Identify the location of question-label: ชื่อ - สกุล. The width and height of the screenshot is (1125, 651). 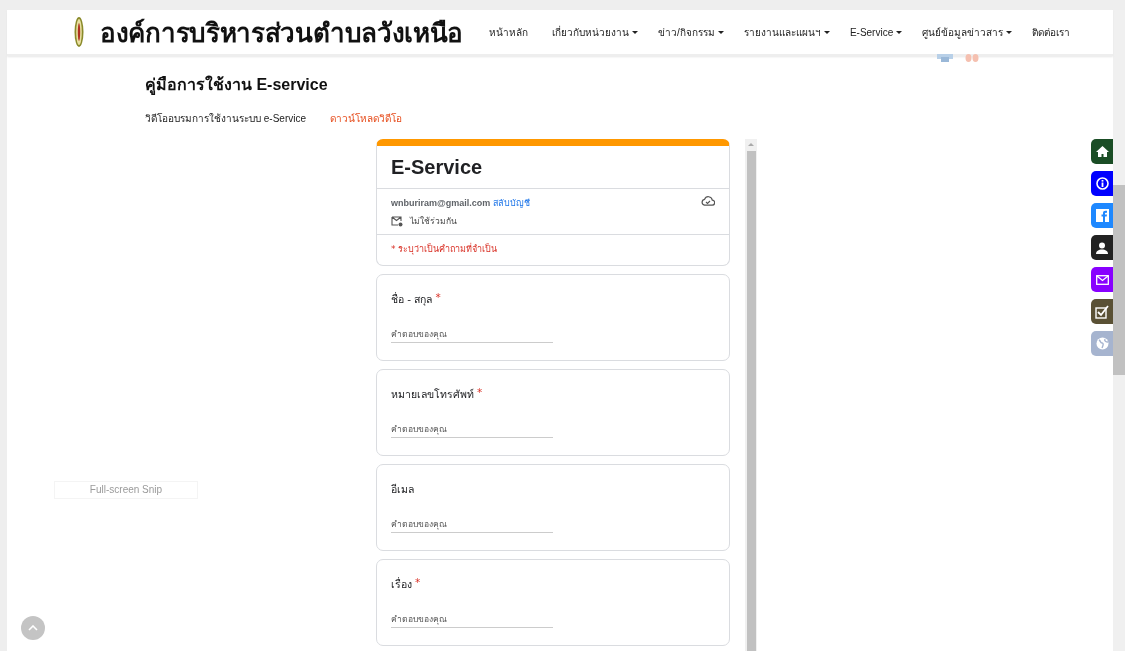
(412, 299).